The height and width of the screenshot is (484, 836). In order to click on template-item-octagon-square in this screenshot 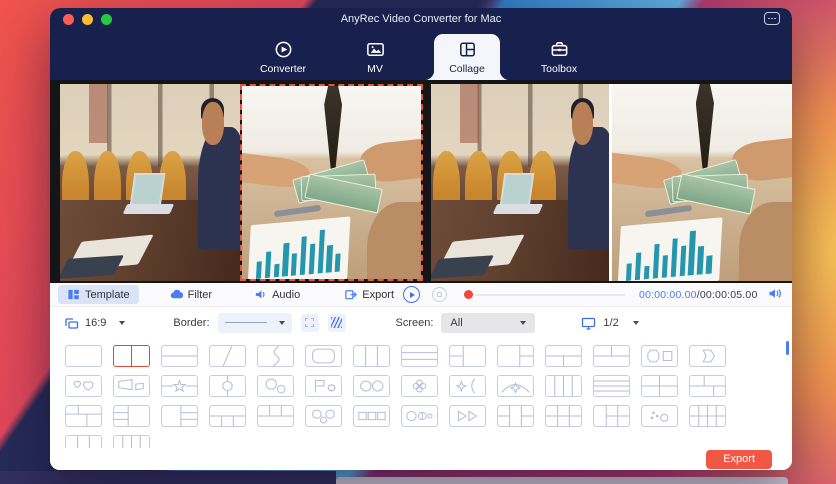, I will do `click(659, 356)`.